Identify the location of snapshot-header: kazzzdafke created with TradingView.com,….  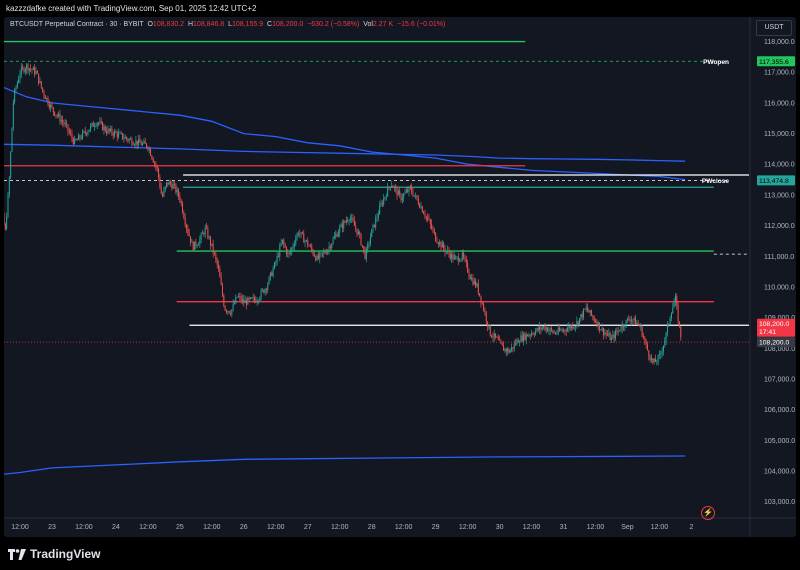
(400, 8).